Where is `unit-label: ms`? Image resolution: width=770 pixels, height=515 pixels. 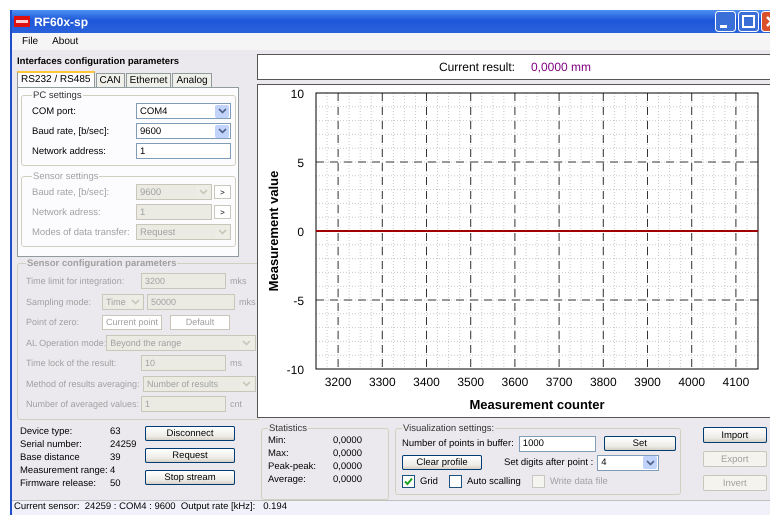 unit-label: ms is located at coordinates (236, 363).